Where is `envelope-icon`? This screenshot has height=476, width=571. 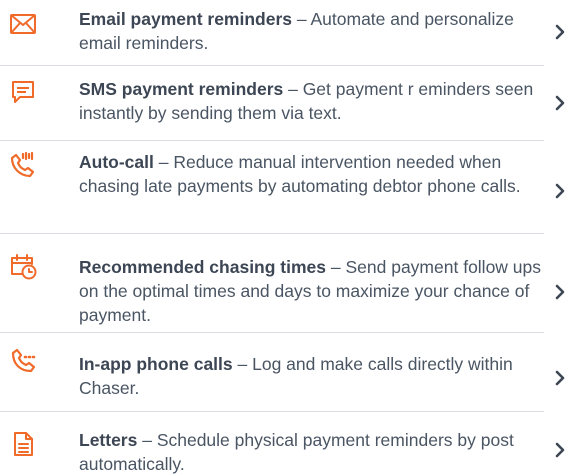 envelope-icon is located at coordinates (23, 24).